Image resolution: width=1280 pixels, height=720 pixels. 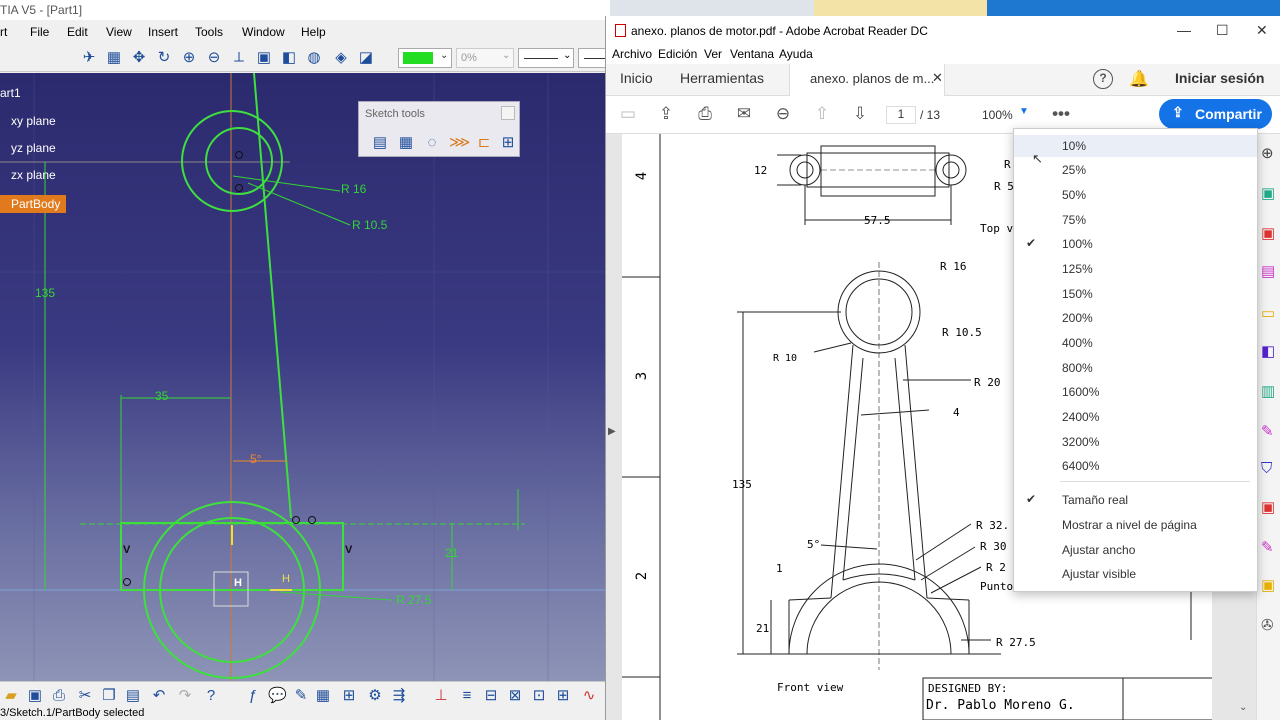 What do you see at coordinates (1268, 507) in the screenshot?
I see `pdf-tool-icon: ▣` at bounding box center [1268, 507].